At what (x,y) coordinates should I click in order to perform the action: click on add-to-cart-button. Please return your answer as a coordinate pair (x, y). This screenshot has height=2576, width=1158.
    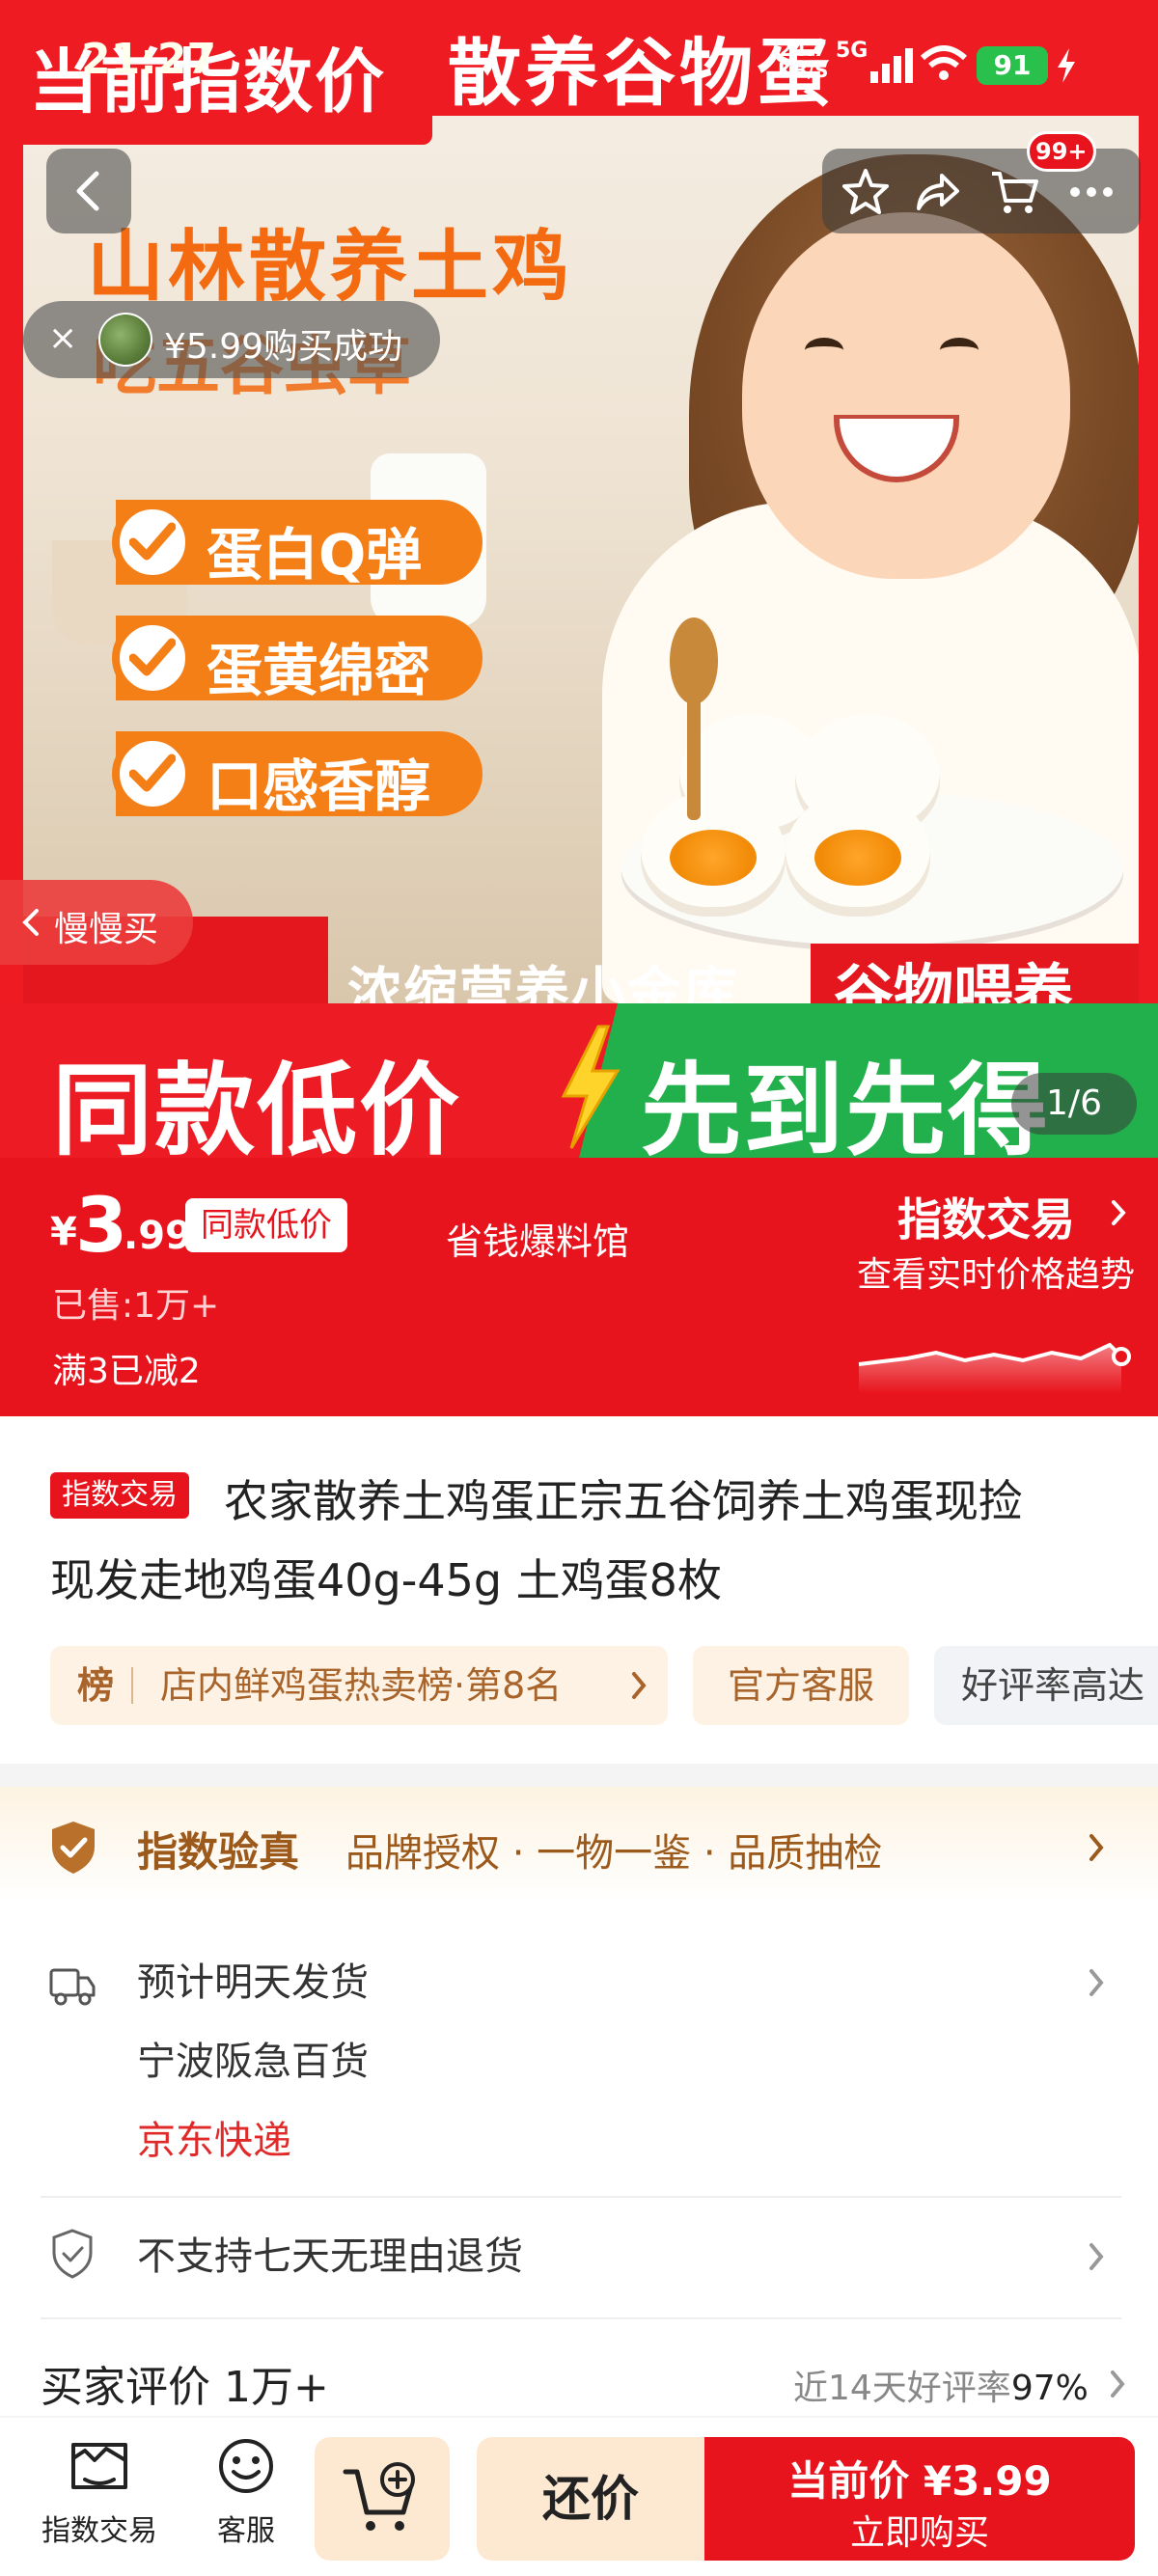
    Looking at the image, I should click on (382, 2499).